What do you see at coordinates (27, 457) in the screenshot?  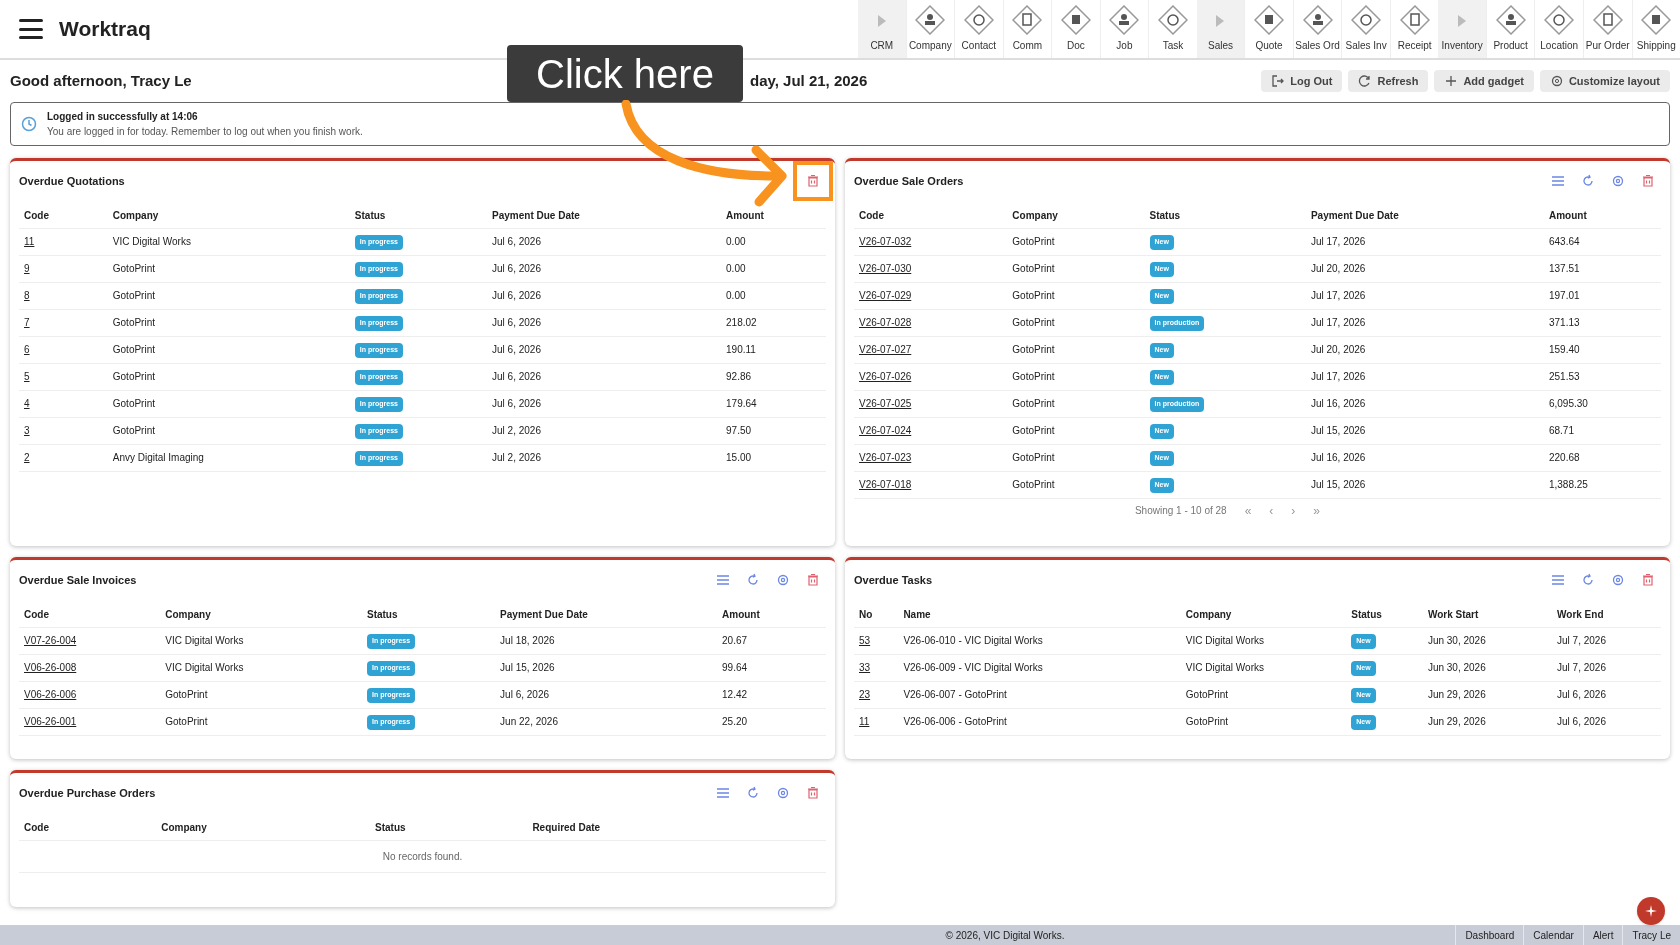 I see `record-link: 2` at bounding box center [27, 457].